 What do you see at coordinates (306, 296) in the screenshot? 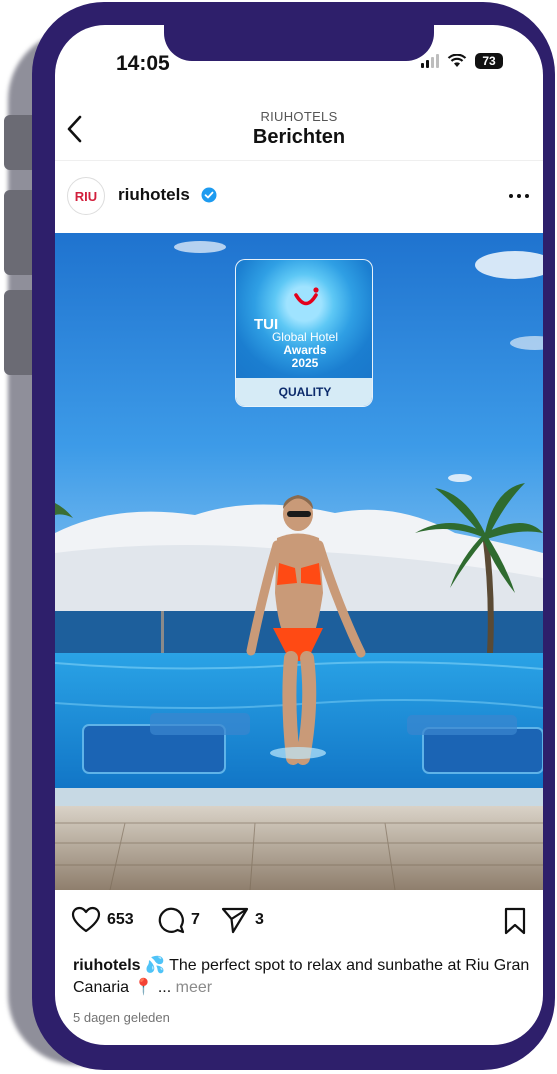
I see `tui-smile-logo-icon` at bounding box center [306, 296].